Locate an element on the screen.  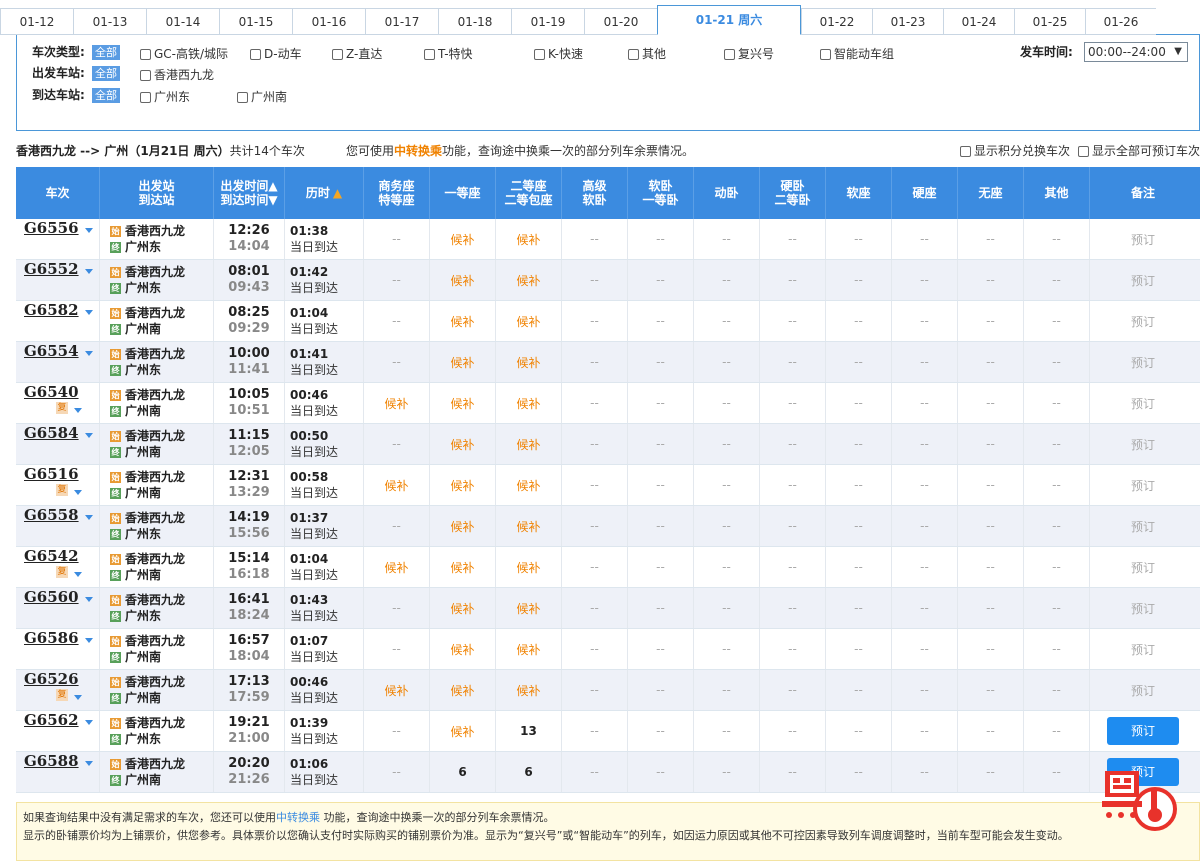
train-number-link: G6558 is located at coordinates (58, 515).